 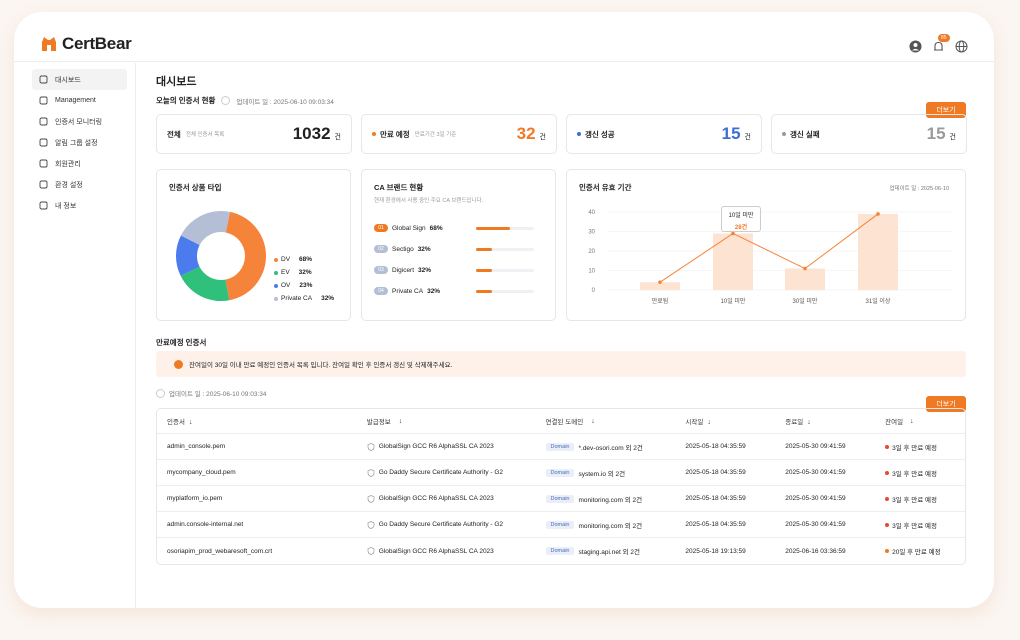 What do you see at coordinates (564, 422) in the screenshot?
I see `column-header-label: 연결된 도메인` at bounding box center [564, 422].